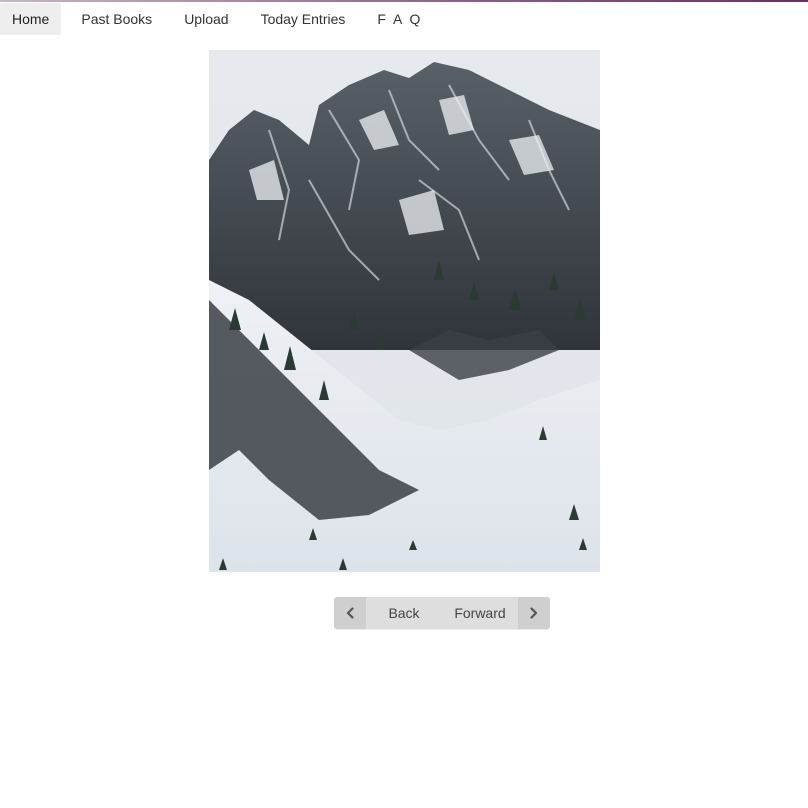 The height and width of the screenshot is (808, 808). What do you see at coordinates (534, 613) in the screenshot?
I see `chevron-right-icon` at bounding box center [534, 613].